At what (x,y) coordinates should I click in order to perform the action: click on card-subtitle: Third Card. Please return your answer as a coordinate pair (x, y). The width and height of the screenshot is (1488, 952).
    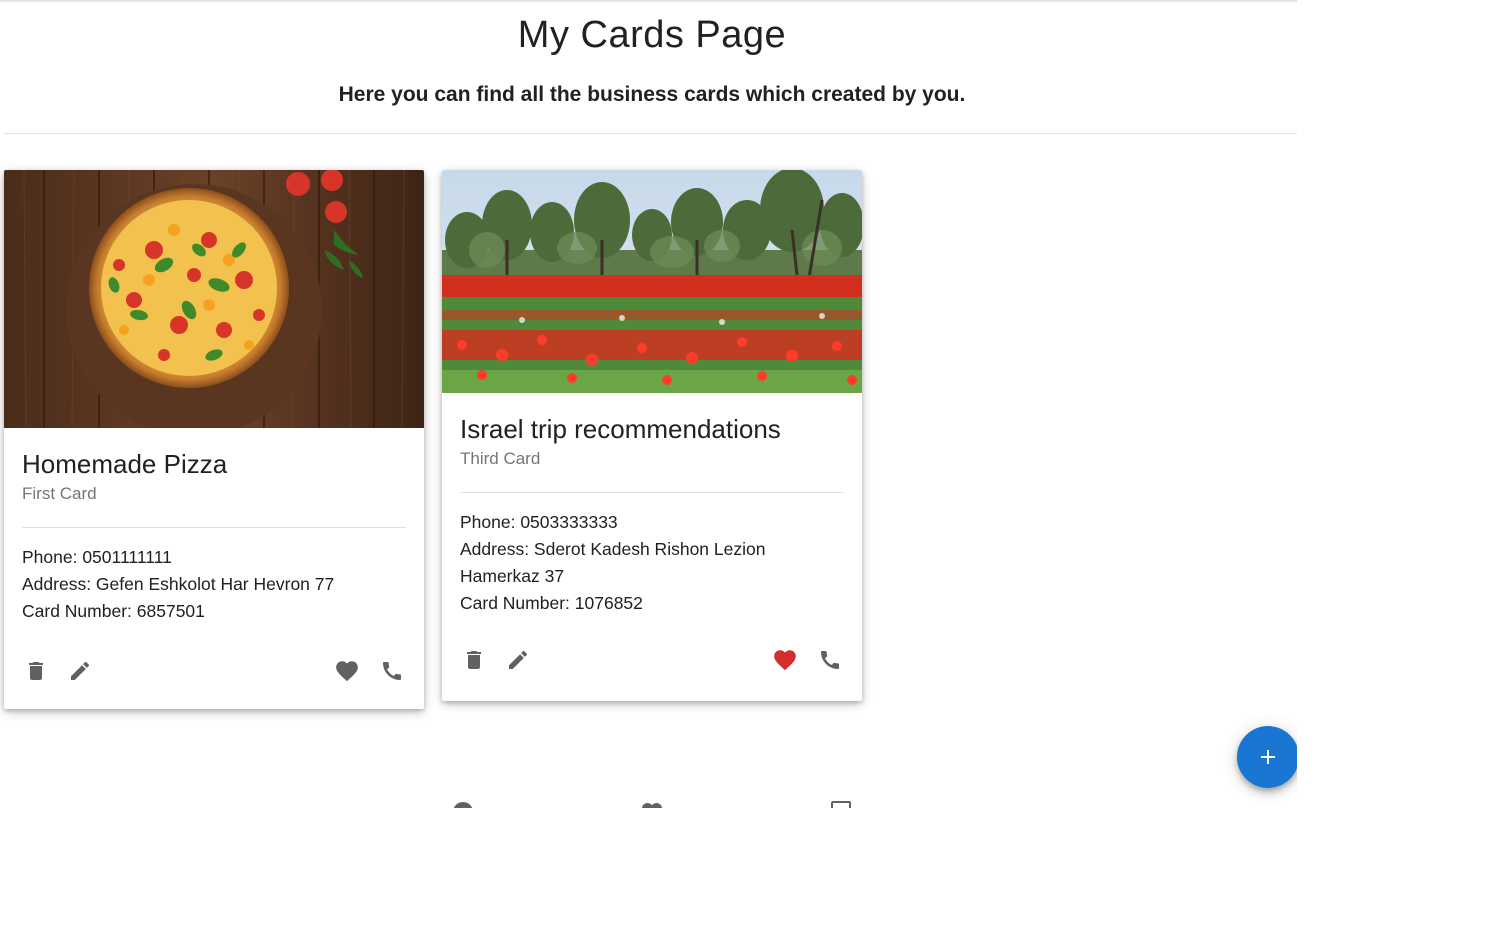
    Looking at the image, I should click on (500, 458).